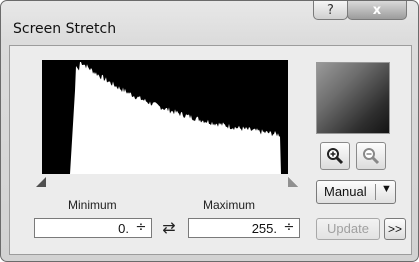  Describe the element at coordinates (395, 229) in the screenshot. I see `more-options-button: >>` at that location.